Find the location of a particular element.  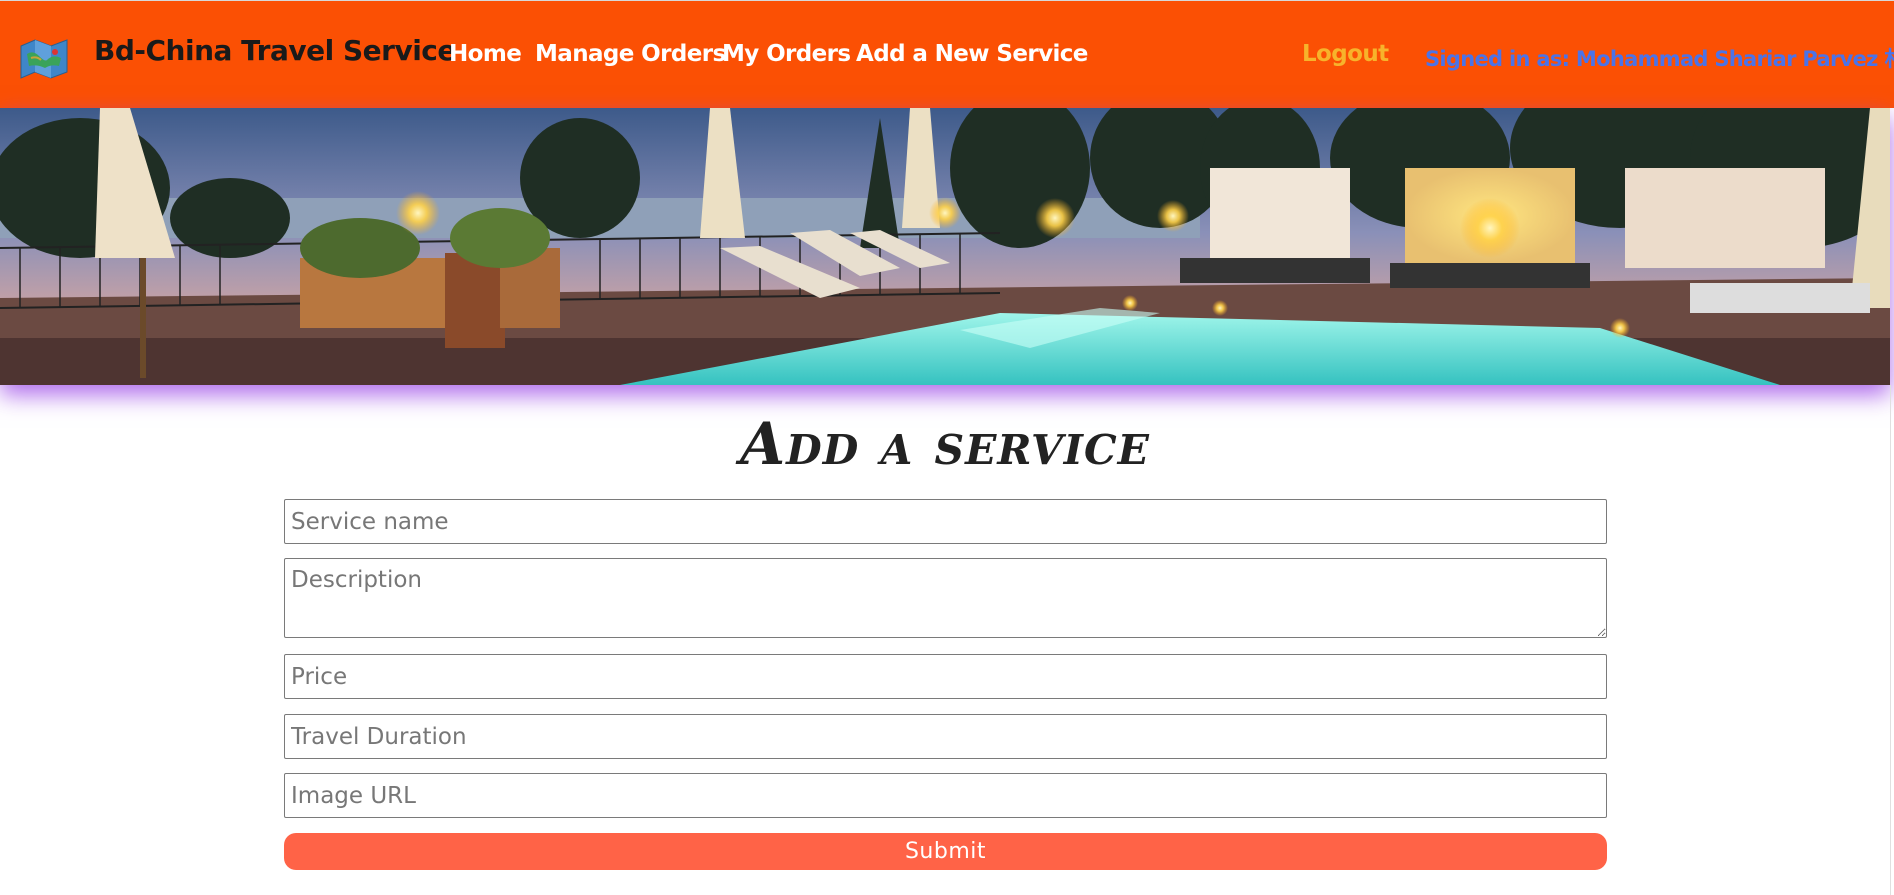

signed-in-user: Signed in as: Mohammad Shariar Parvez 朴维 is located at coordinates (1659, 59).